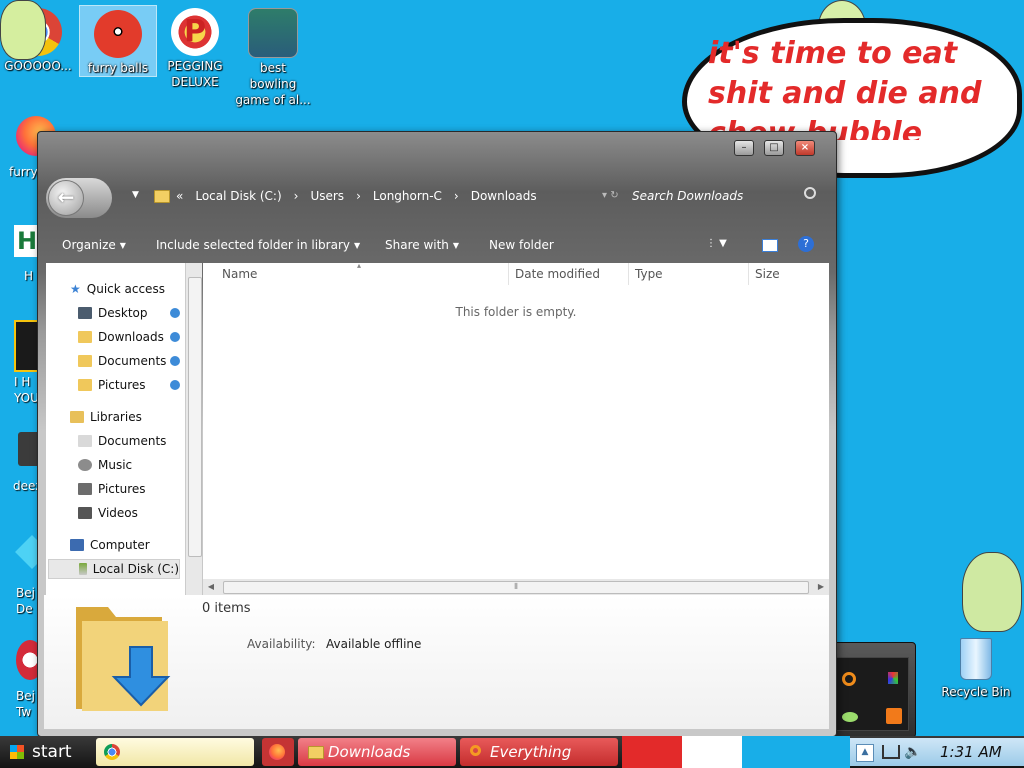  I want to click on nav-item-local-disk: Local Disk (C:), so click(114, 569).